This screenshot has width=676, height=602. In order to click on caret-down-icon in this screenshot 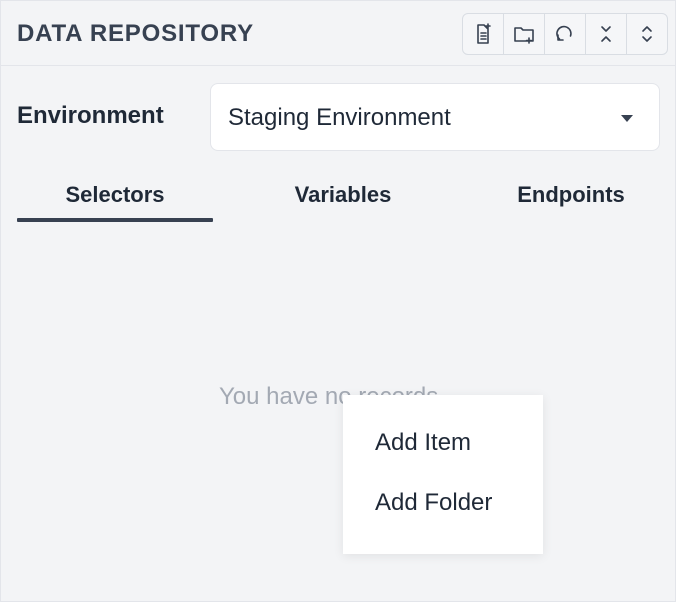, I will do `click(627, 118)`.